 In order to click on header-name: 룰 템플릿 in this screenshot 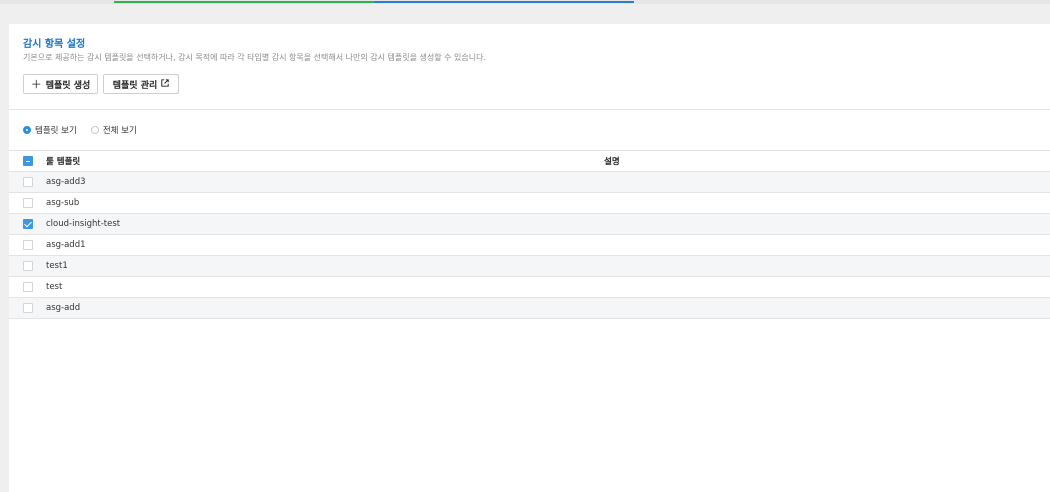, I will do `click(63, 162)`.